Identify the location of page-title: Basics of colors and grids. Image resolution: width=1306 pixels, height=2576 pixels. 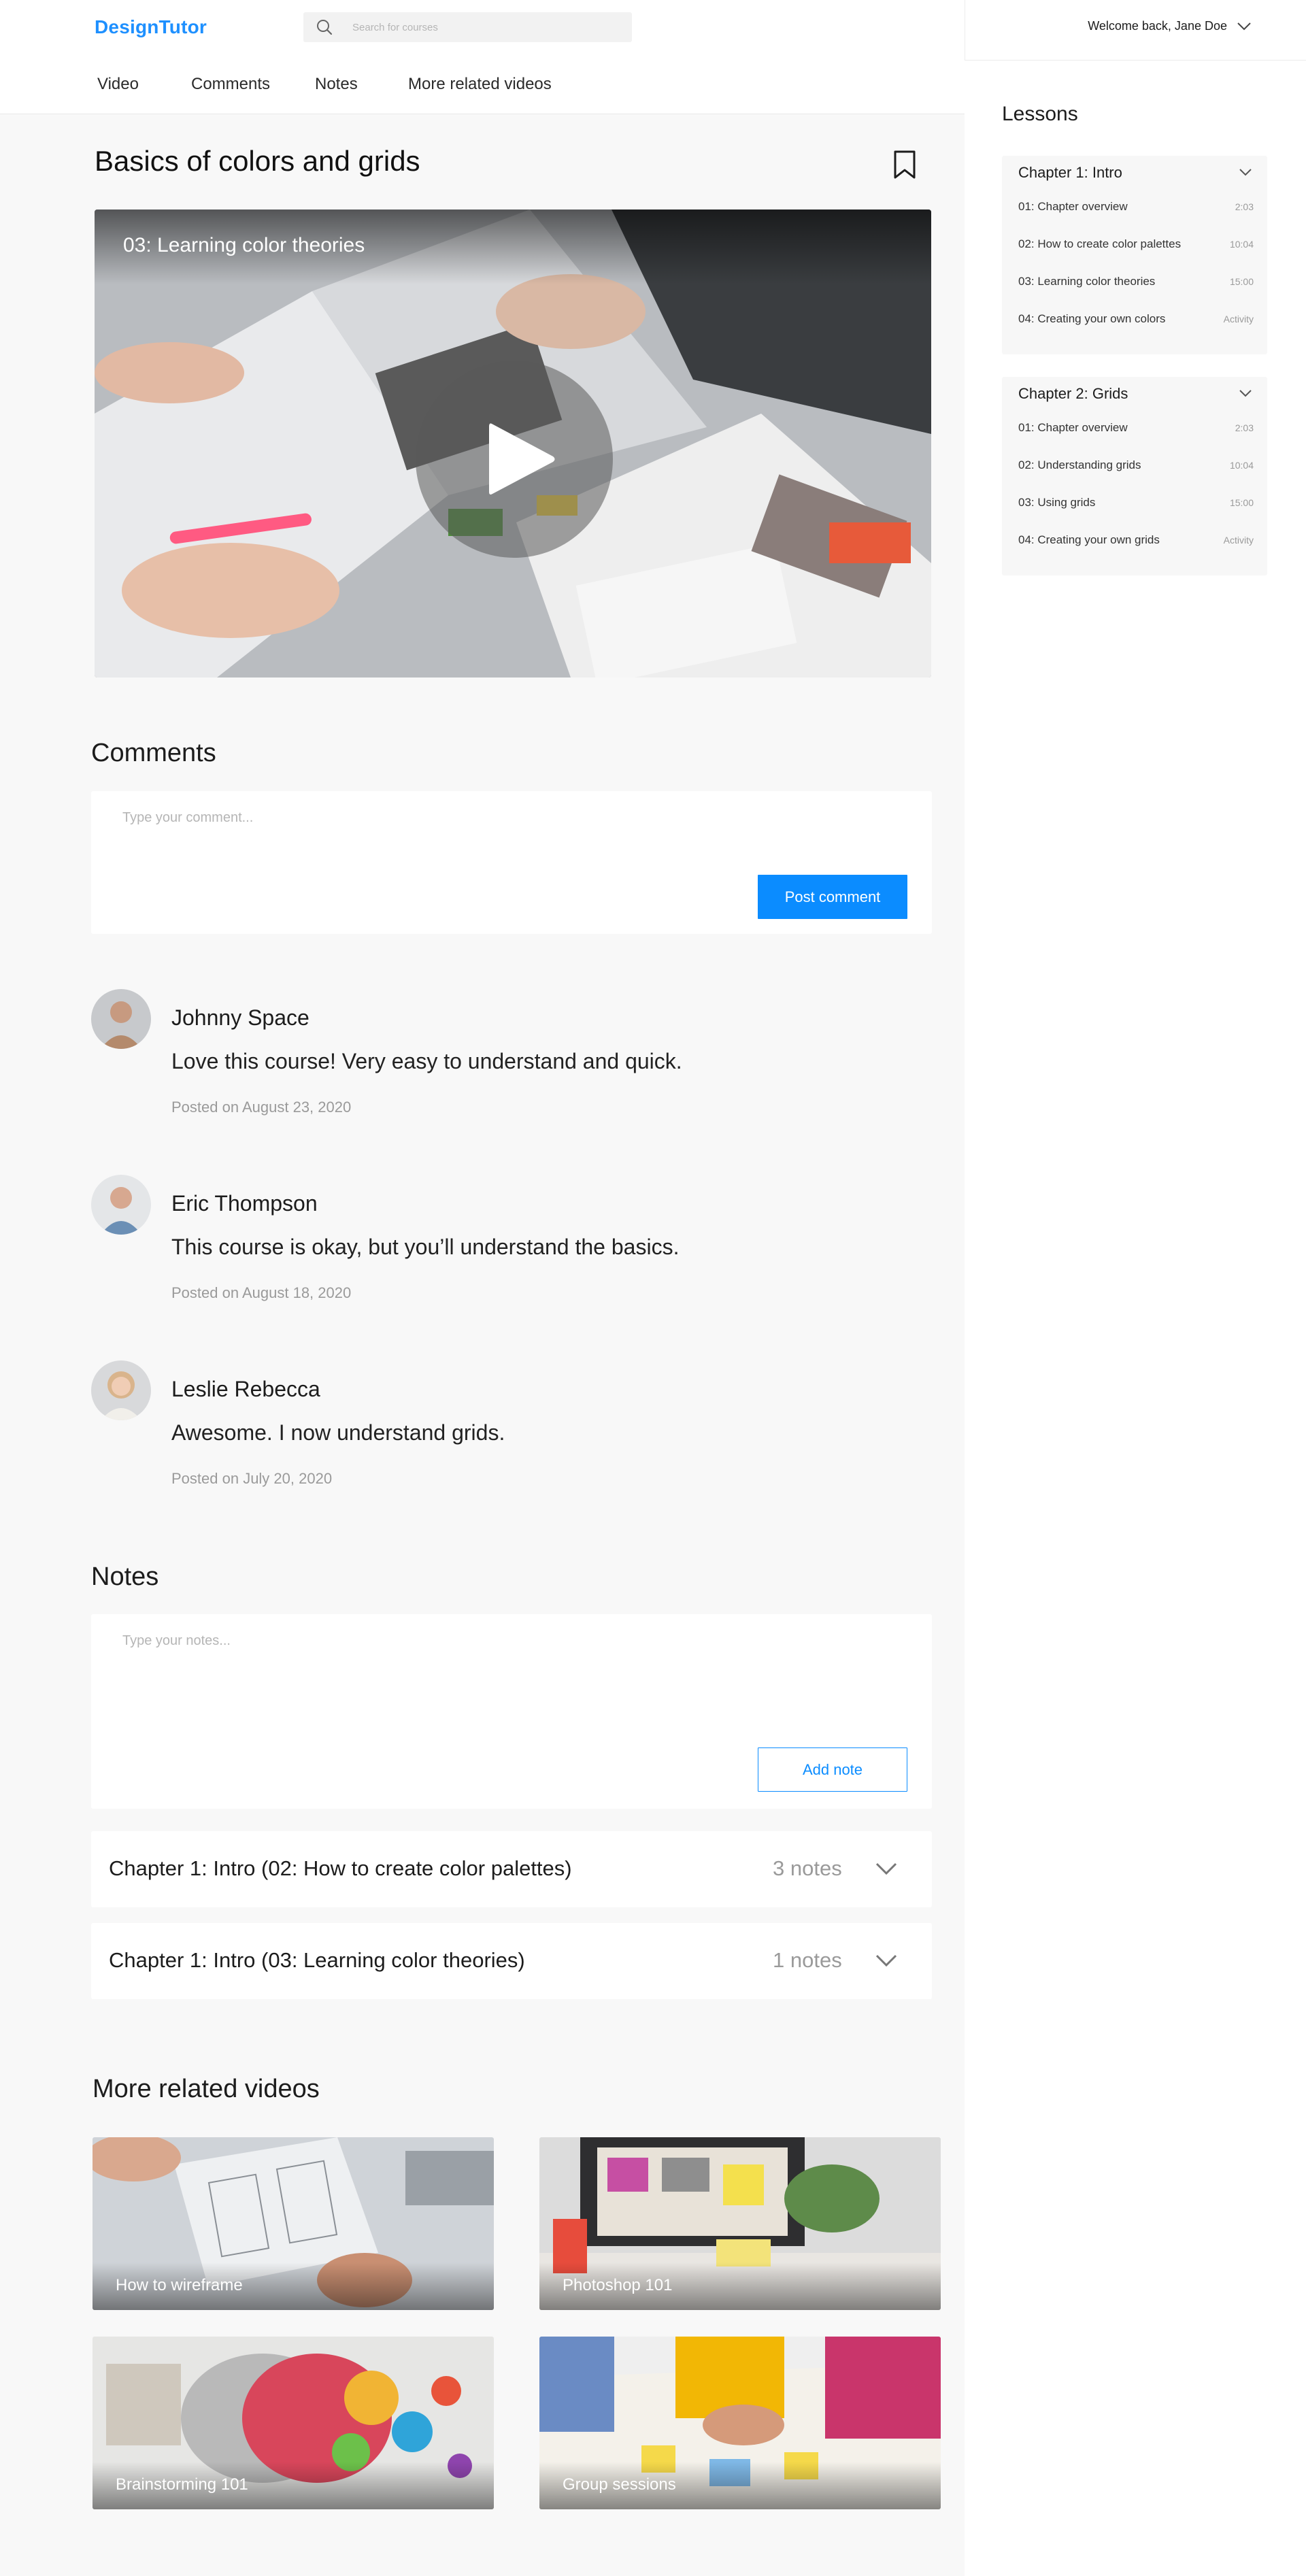
(257, 161).